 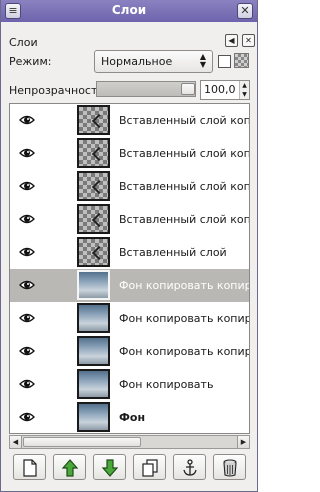 What do you see at coordinates (30, 61) in the screenshot?
I see `mode-label: Режим:` at bounding box center [30, 61].